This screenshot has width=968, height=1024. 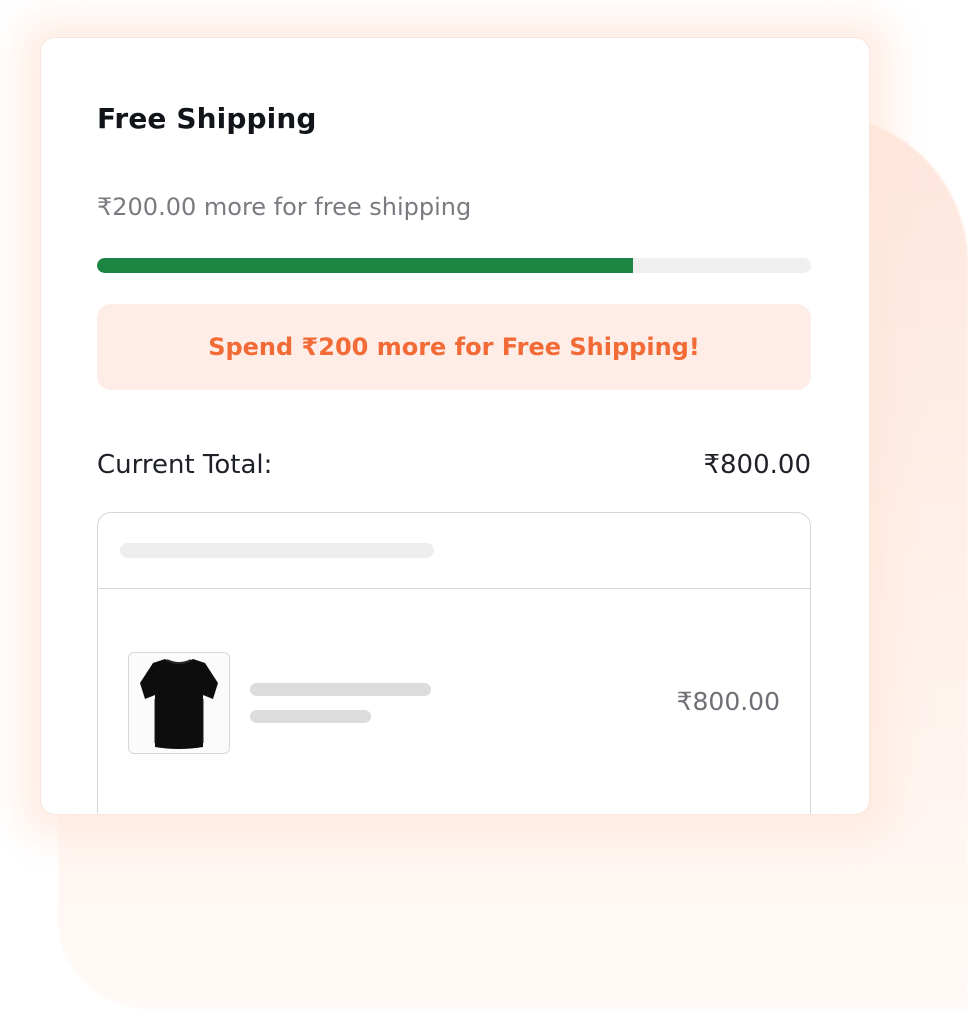 What do you see at coordinates (728, 701) in the screenshot?
I see `item-price: ₹800.00` at bounding box center [728, 701].